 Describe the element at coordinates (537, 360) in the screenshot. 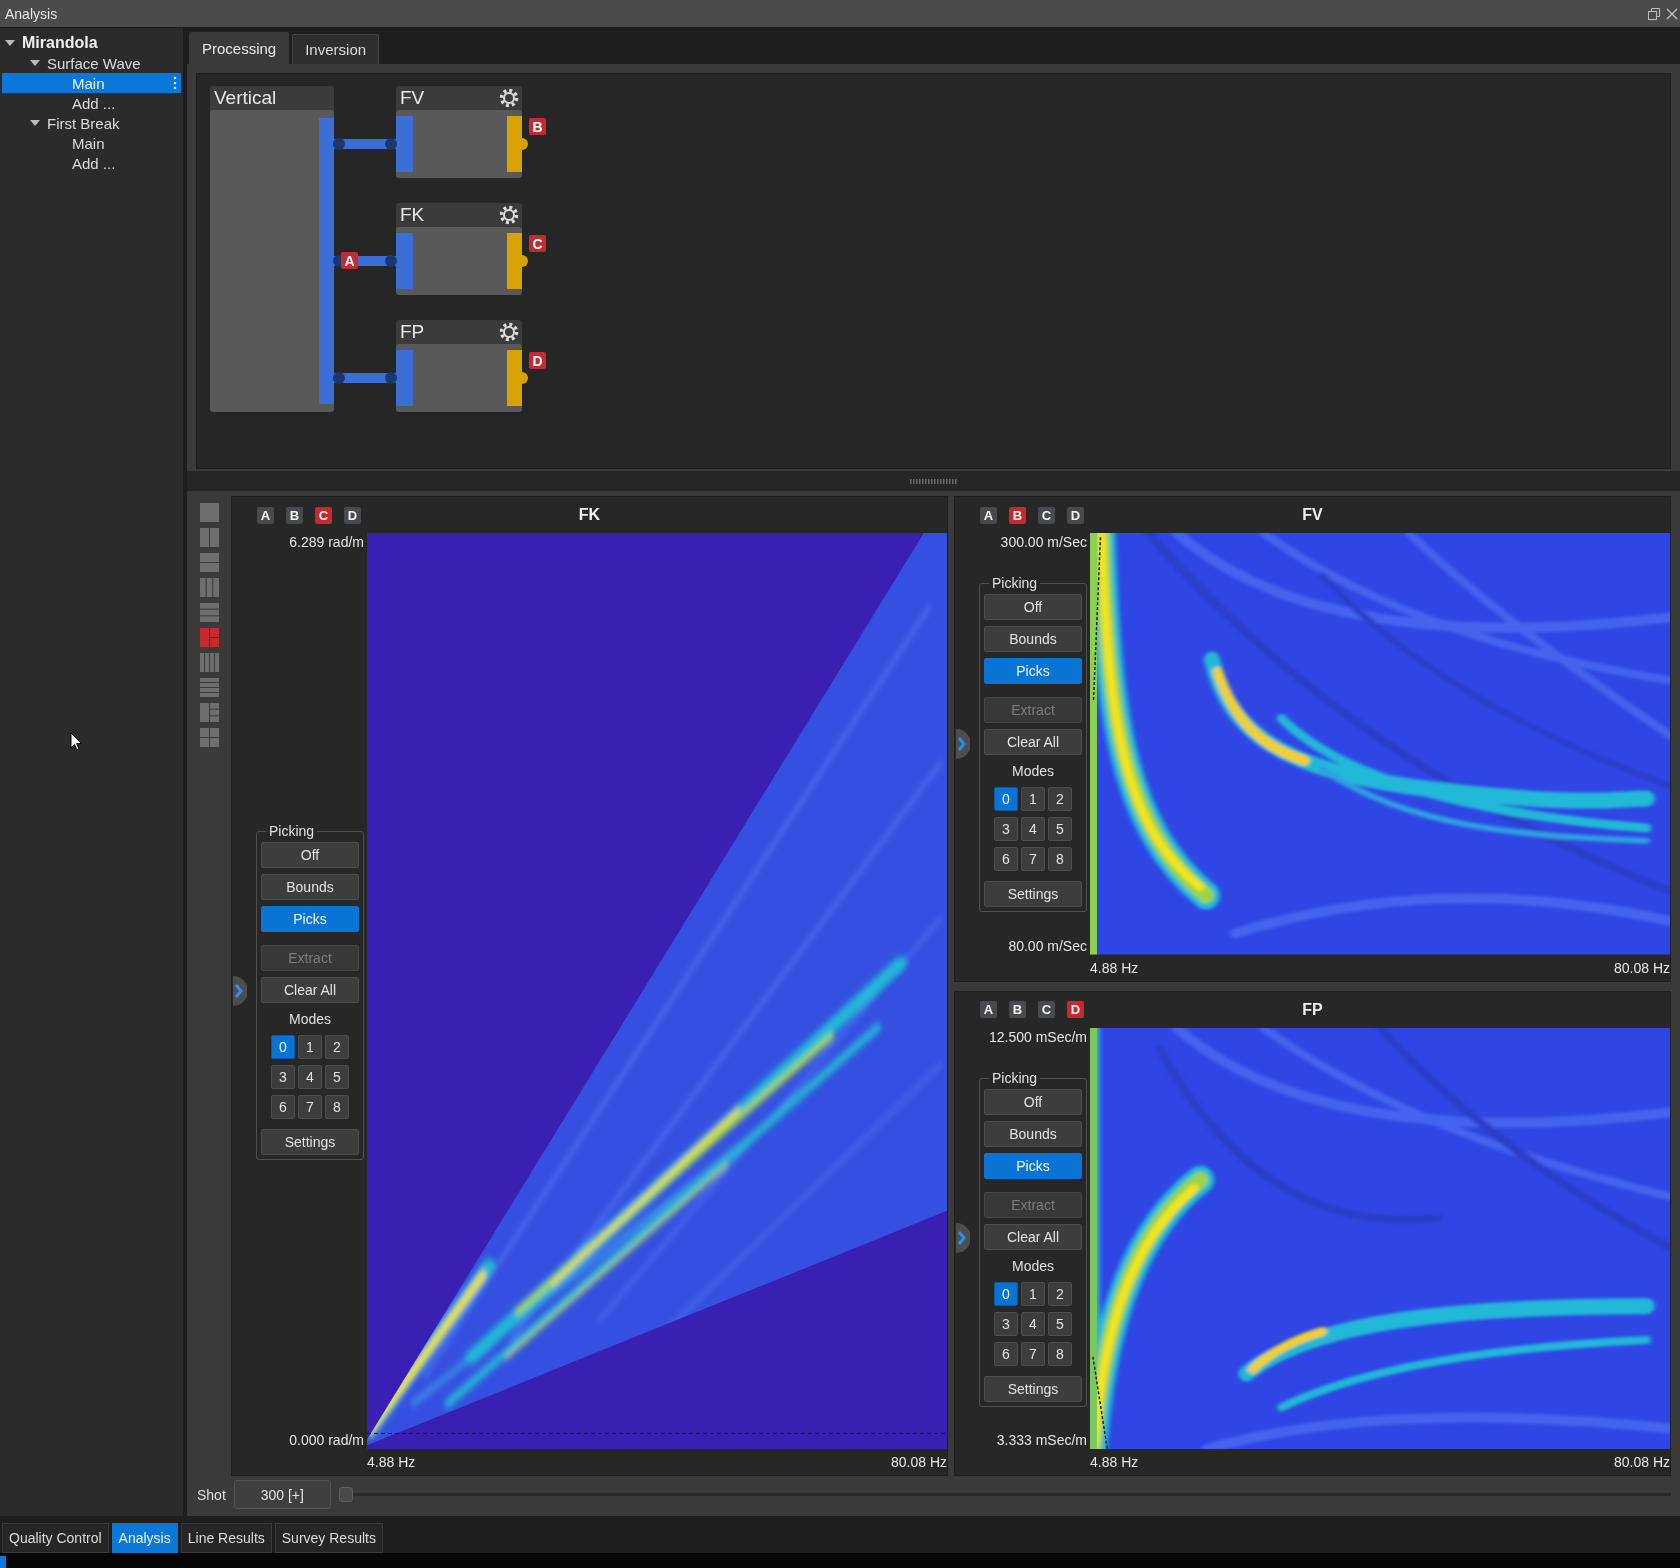

I see `port-badge: D` at that location.